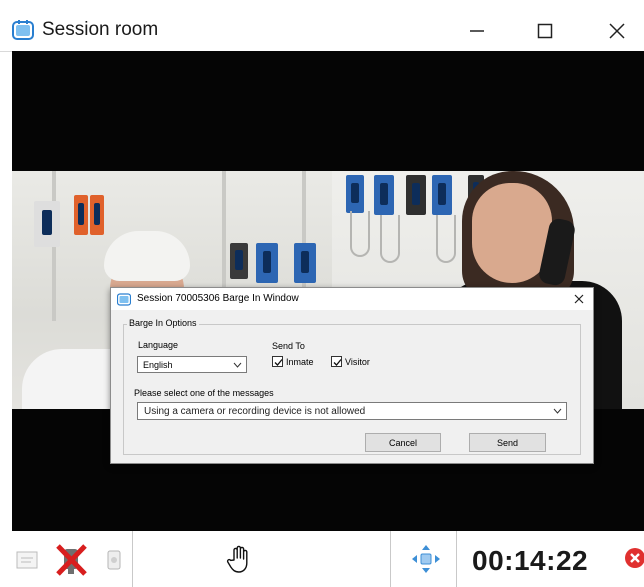 This screenshot has width=644, height=587. I want to click on language-select: English, so click(192, 364).